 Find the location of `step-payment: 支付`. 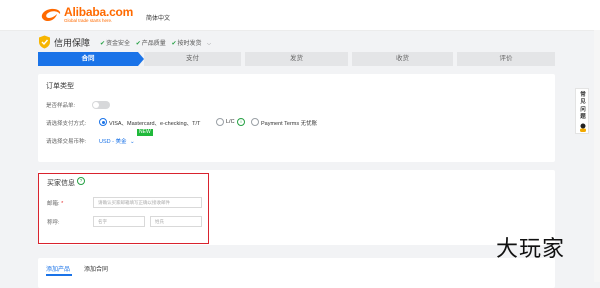

step-payment: 支付 is located at coordinates (192, 59).